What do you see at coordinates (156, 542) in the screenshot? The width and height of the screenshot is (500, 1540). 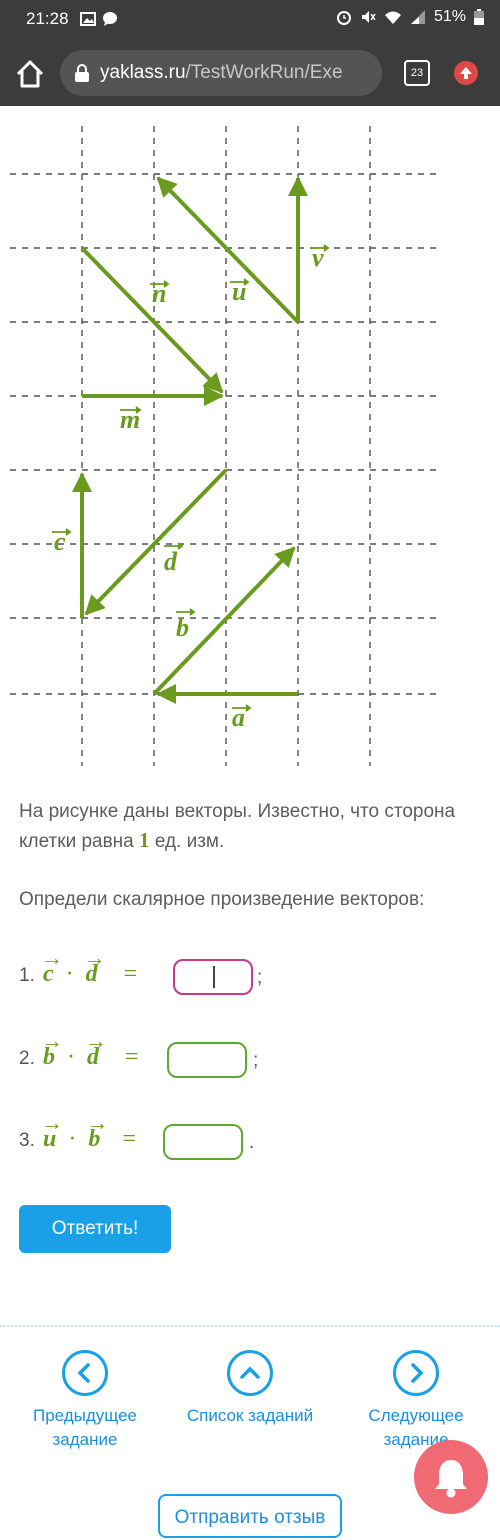 I see `vector-d` at bounding box center [156, 542].